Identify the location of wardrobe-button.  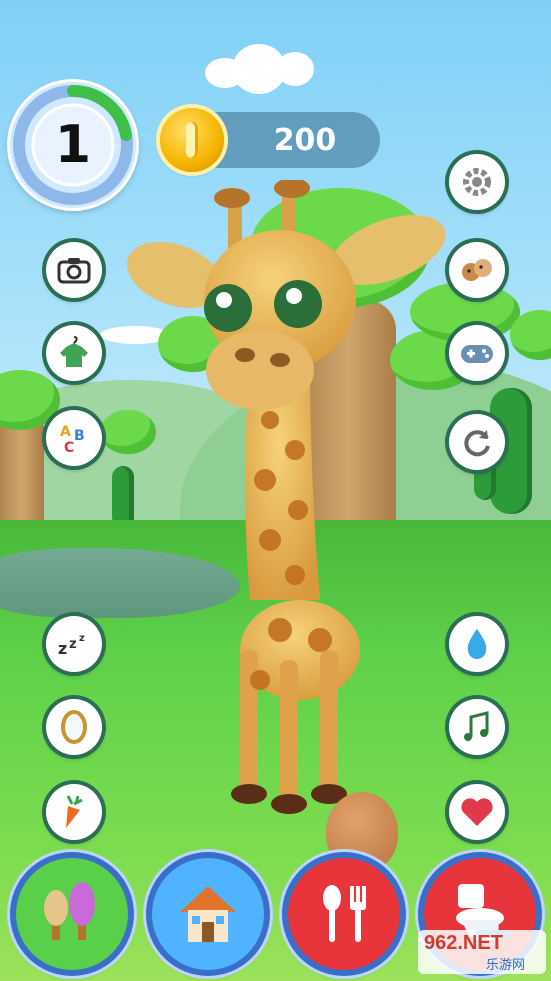
(74, 353).